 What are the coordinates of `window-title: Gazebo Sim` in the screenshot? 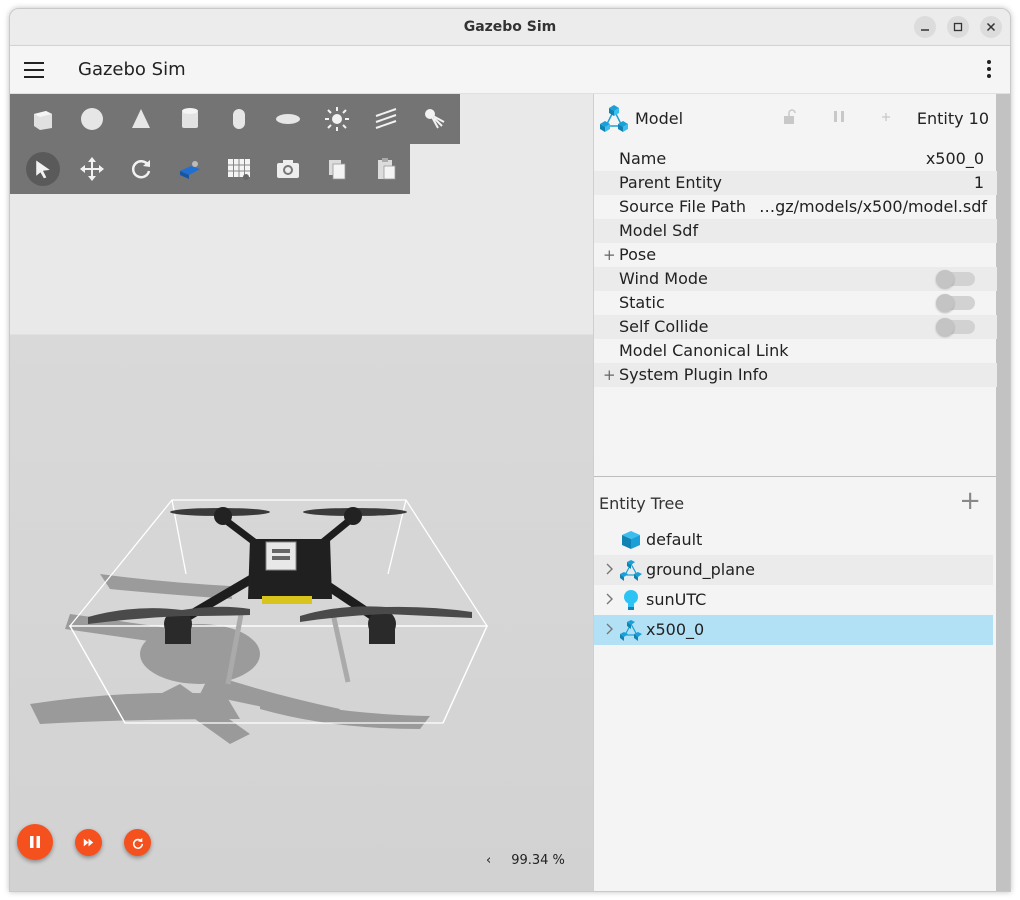 It's located at (510, 27).